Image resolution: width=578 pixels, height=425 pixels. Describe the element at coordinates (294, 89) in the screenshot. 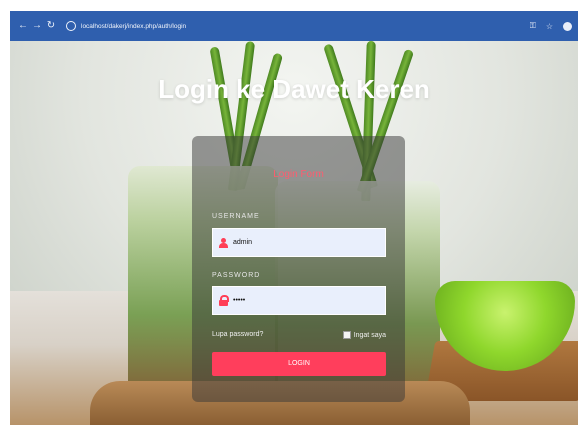

I see `page-title: Login ke Dawet Keren` at that location.